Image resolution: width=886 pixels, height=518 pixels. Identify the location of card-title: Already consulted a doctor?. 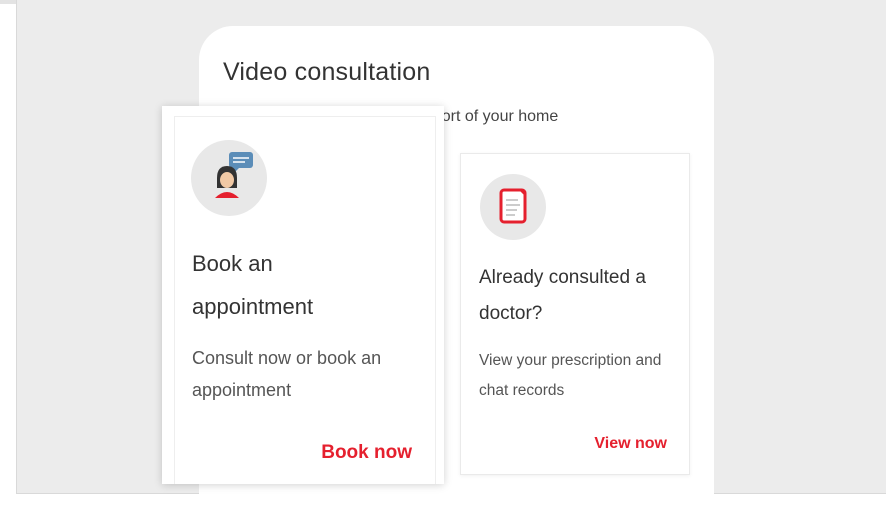
(562, 295).